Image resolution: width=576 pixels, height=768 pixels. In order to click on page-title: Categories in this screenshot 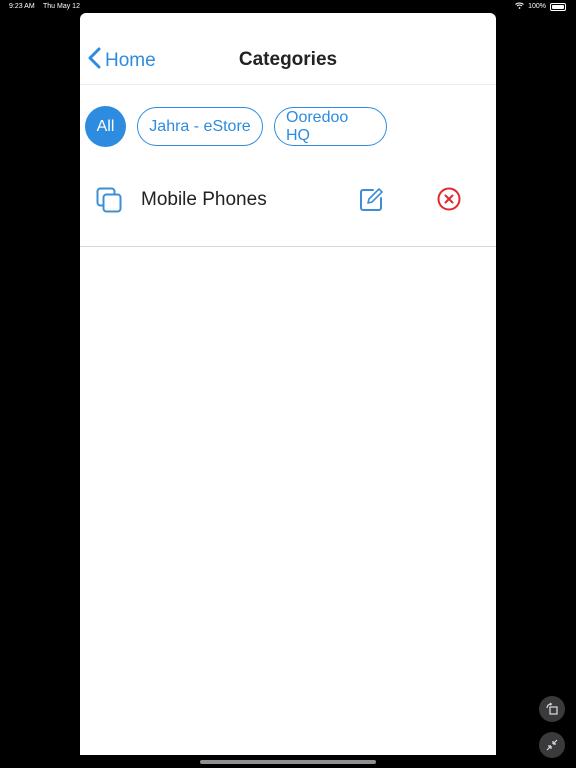, I will do `click(288, 59)`.